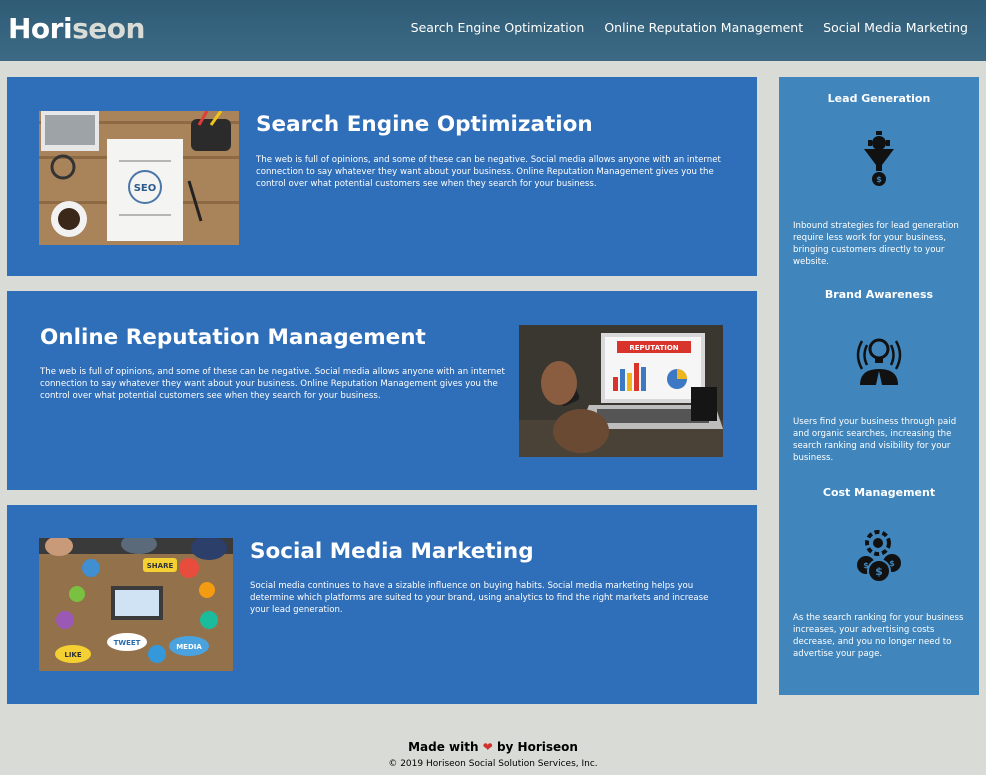  Describe the element at coordinates (72, 655) in the screenshot. I see `social-image-label-like: LIKE` at that location.